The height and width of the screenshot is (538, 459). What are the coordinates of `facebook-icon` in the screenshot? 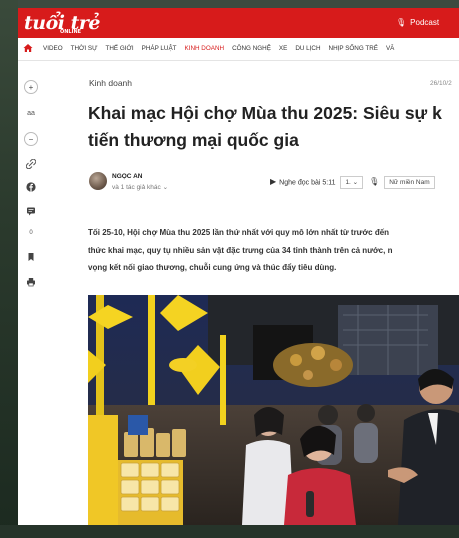 It's located at (31, 187).